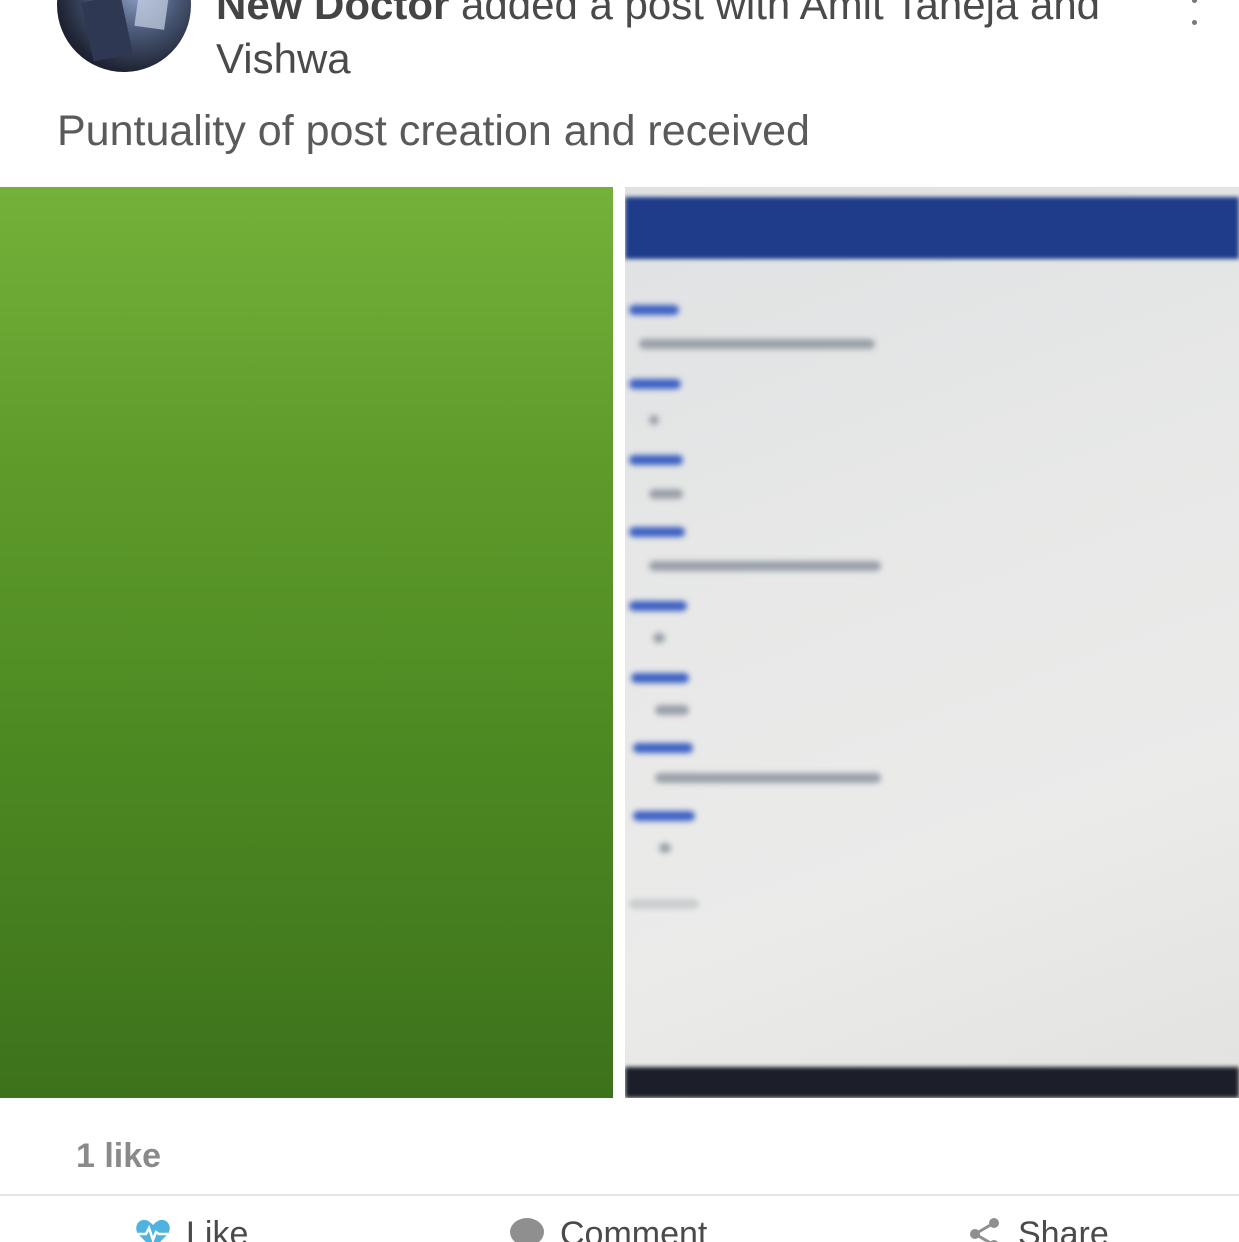  I want to click on author-name: New Doctor, so click(332, 14).